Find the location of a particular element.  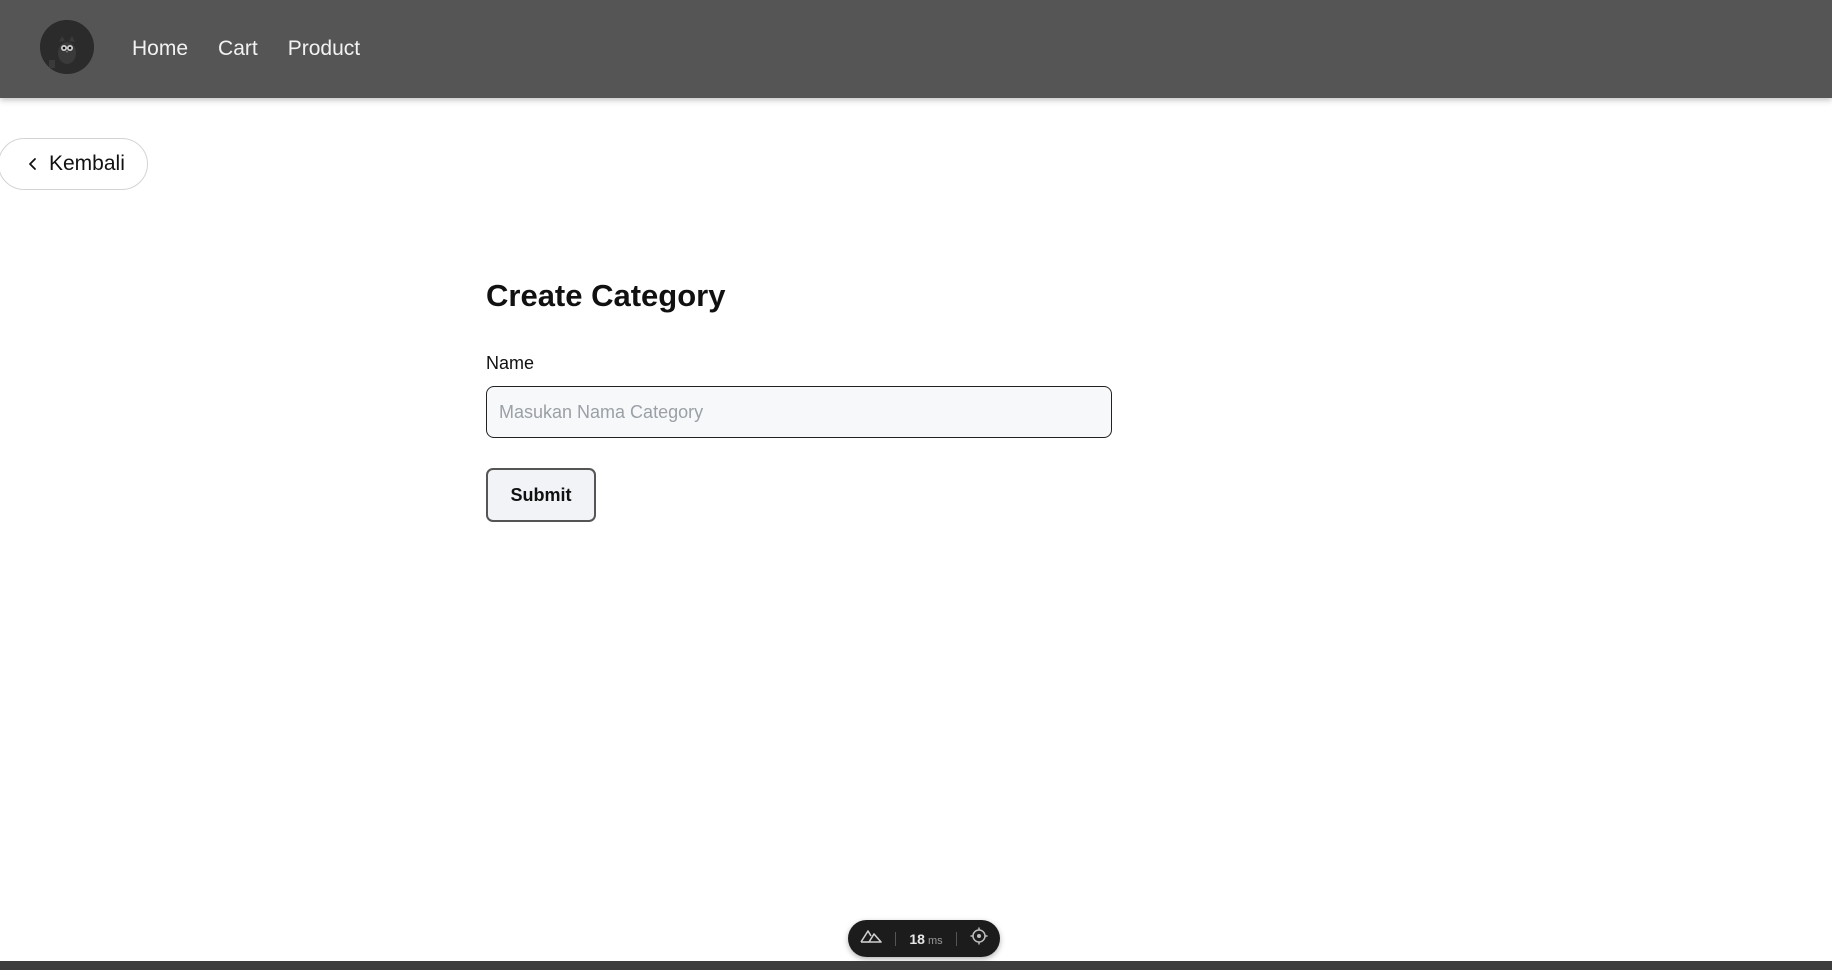

nav-link-product: Product is located at coordinates (324, 49).